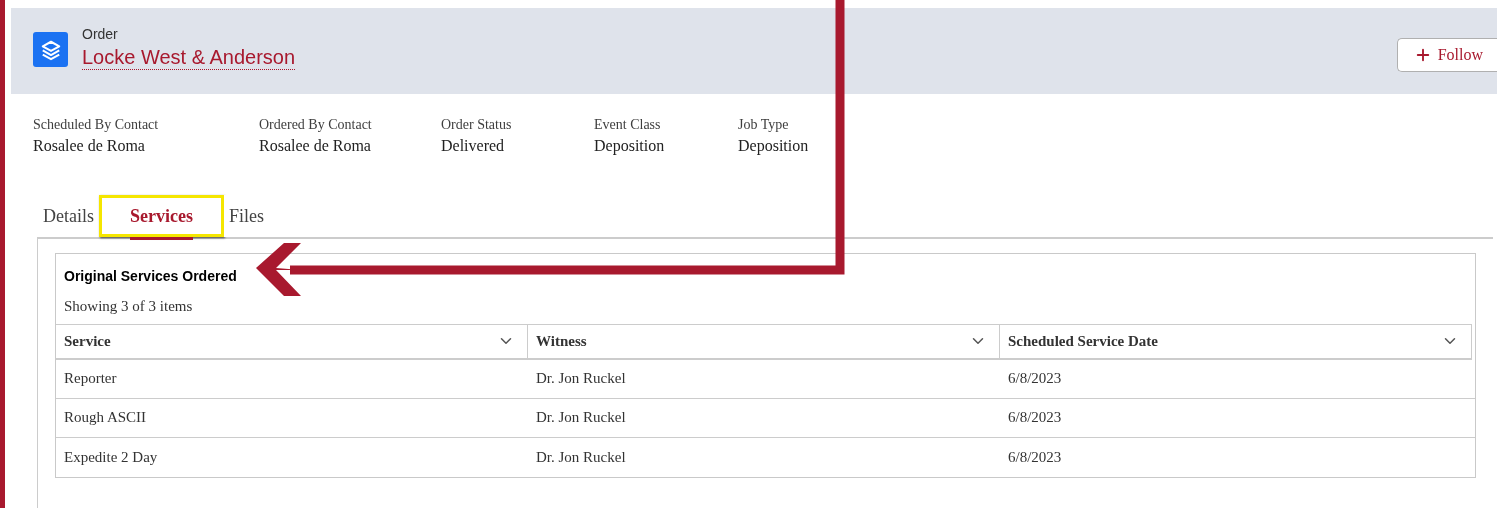  Describe the element at coordinates (161, 216) in the screenshot. I see `tab: Services` at that location.